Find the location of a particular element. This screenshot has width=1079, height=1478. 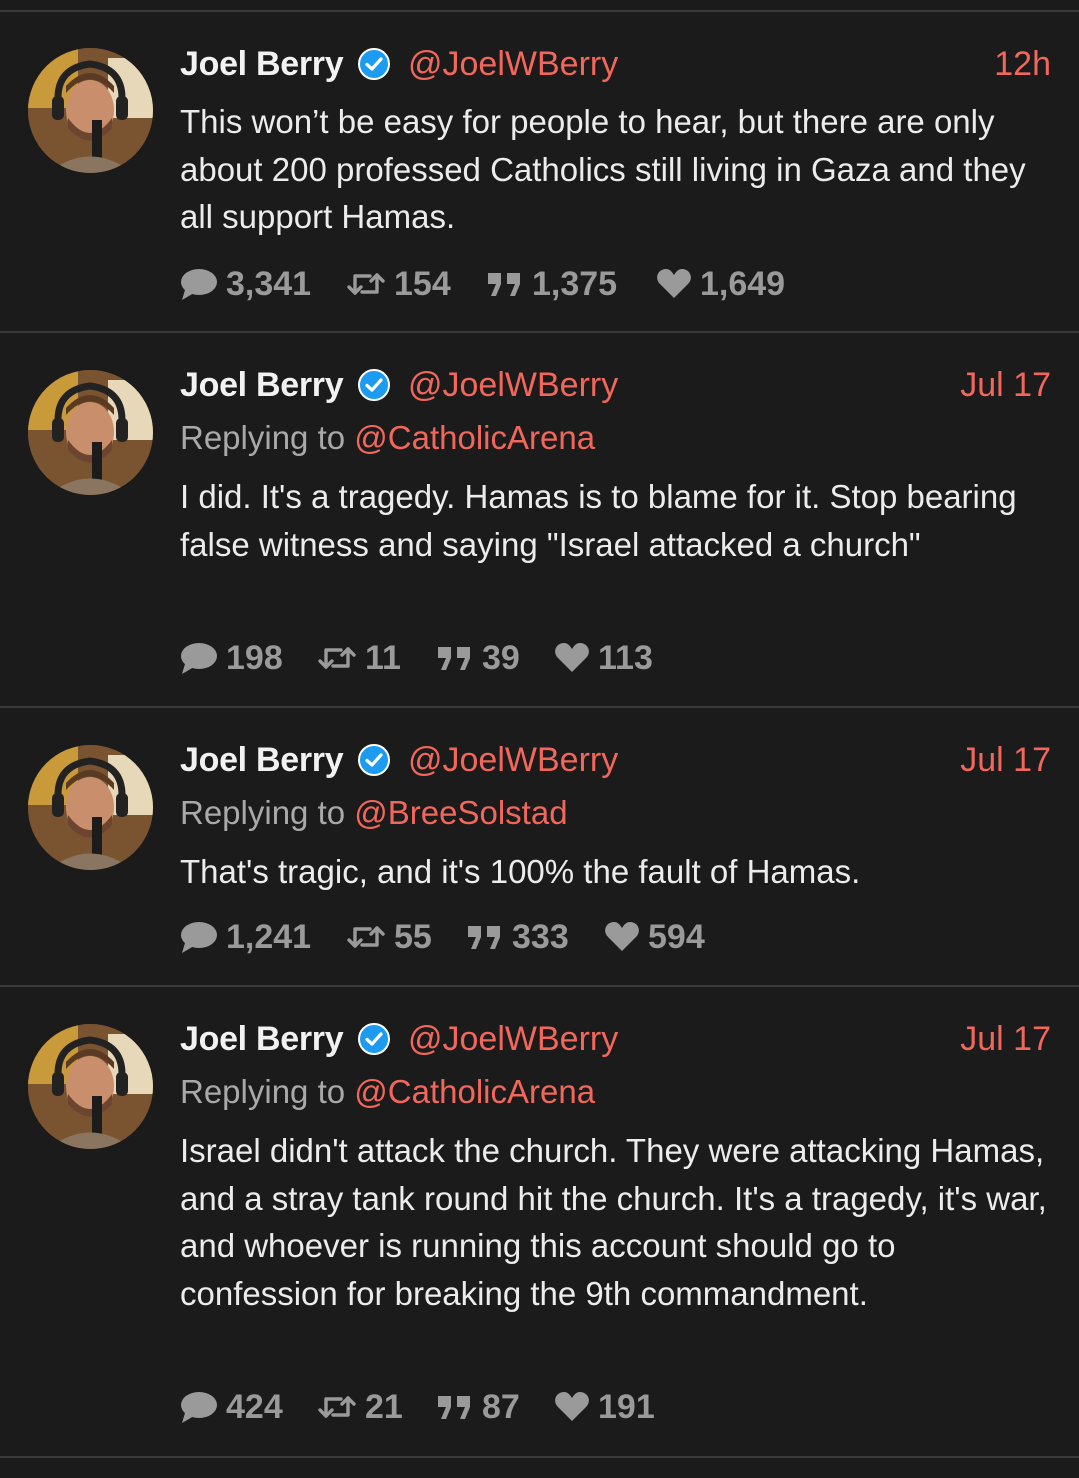

like-count-value: 113 is located at coordinates (625, 658).